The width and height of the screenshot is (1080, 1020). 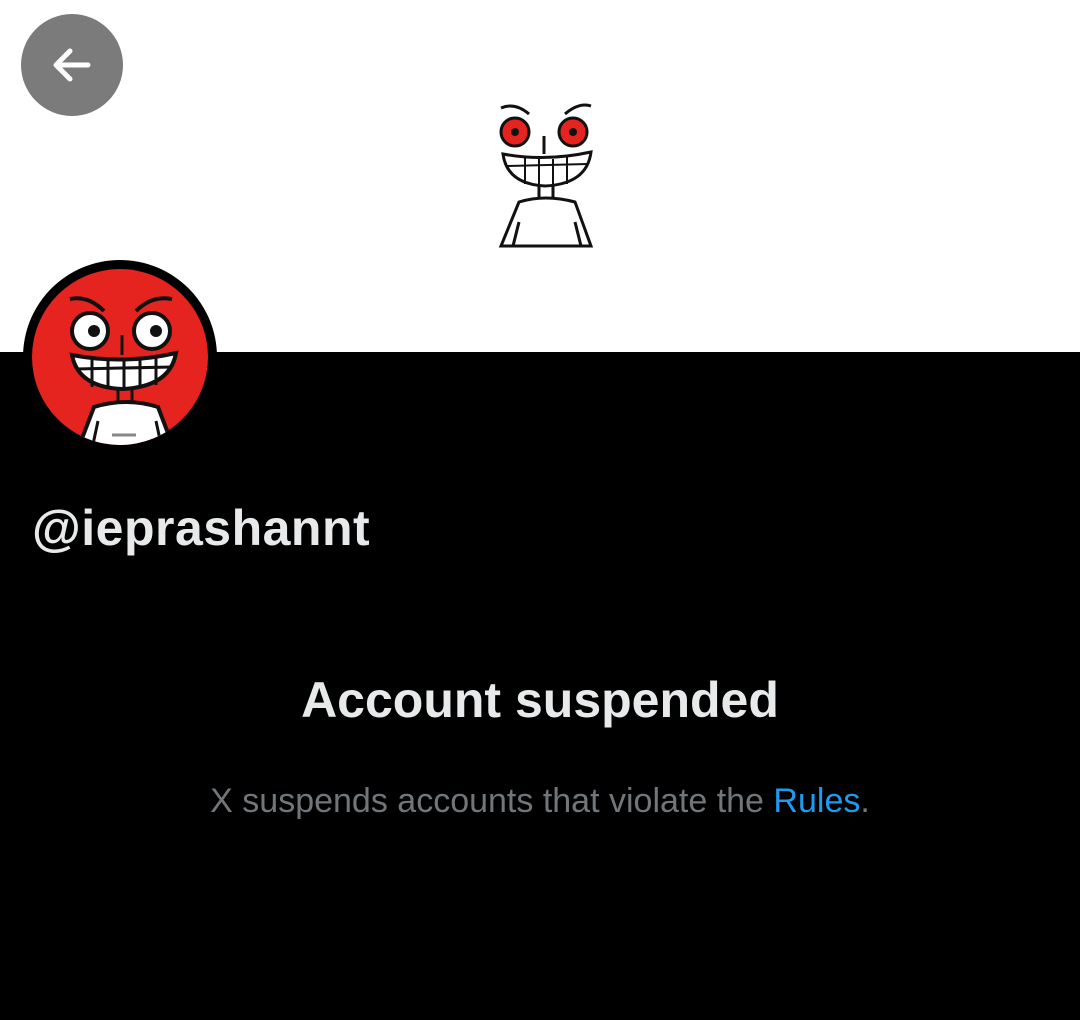 I want to click on avatar, so click(x=120, y=357).